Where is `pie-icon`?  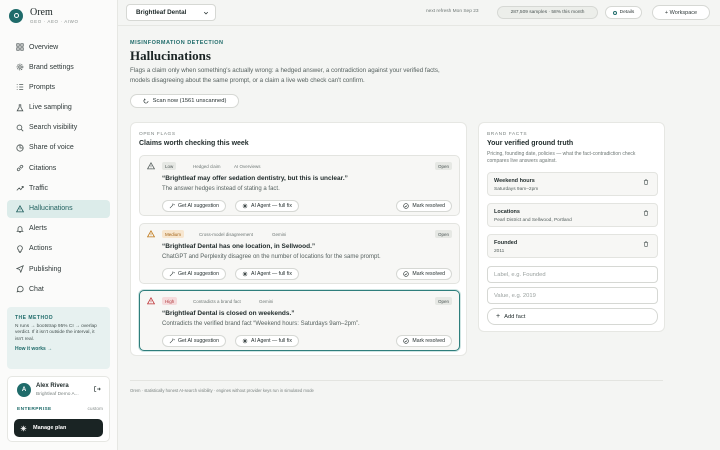 pie-icon is located at coordinates (20, 148).